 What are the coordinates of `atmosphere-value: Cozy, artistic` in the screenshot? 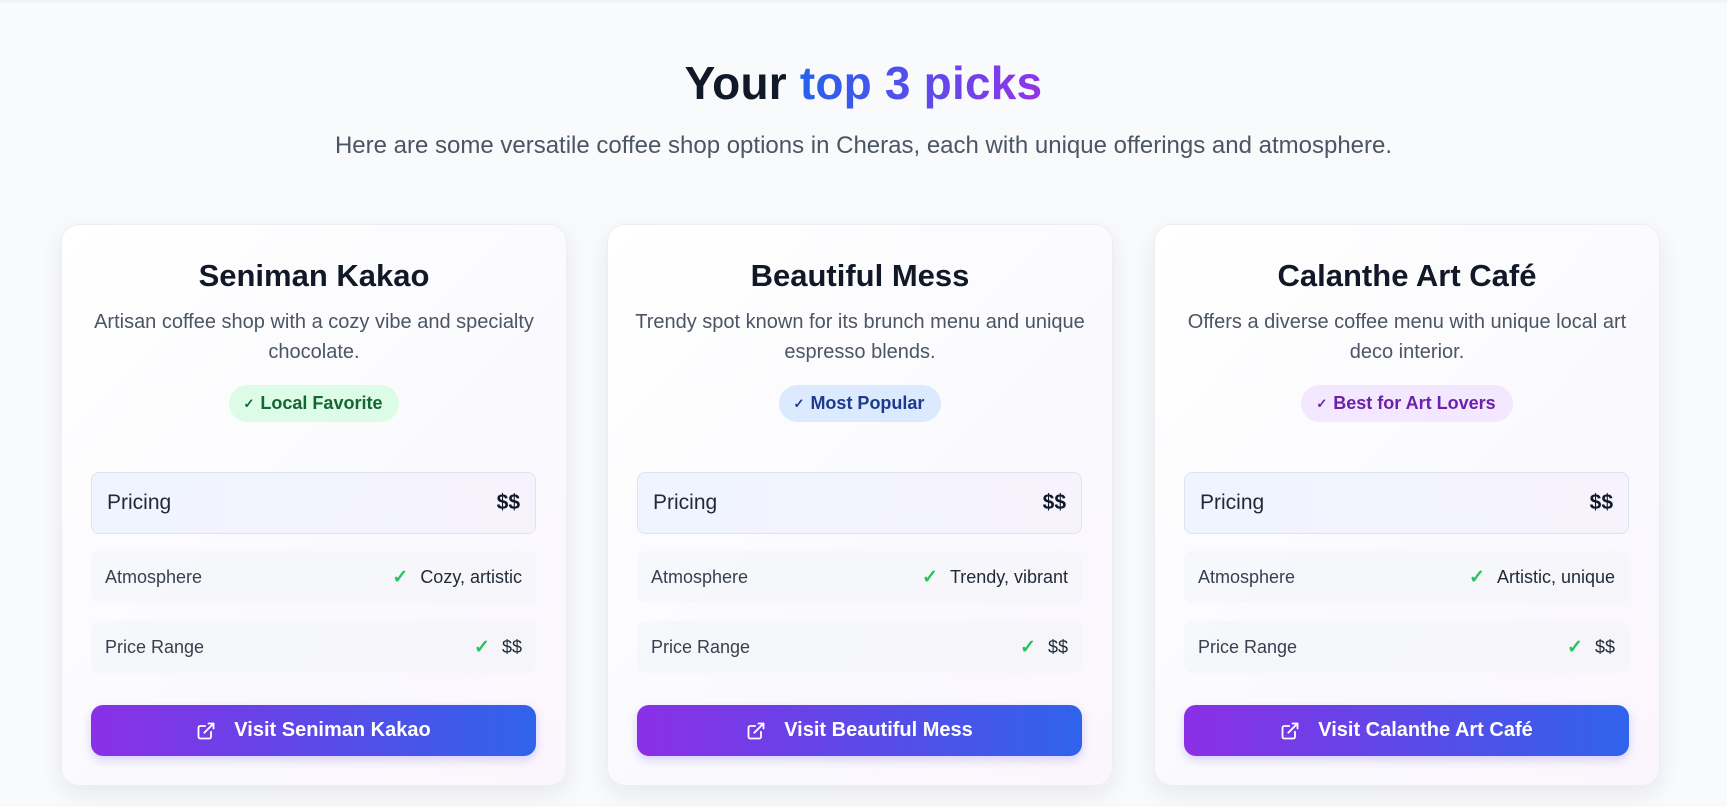 It's located at (471, 576).